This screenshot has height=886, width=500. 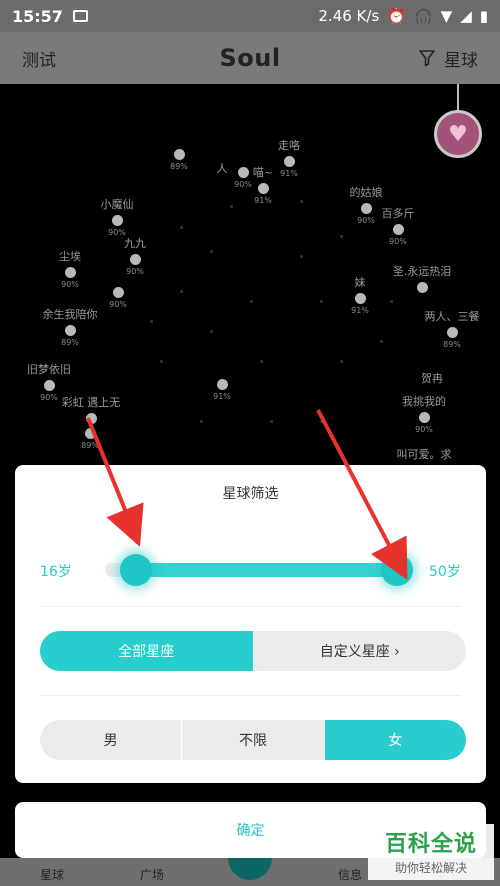 What do you see at coordinates (266, 570) in the screenshot?
I see `age-slider-fill` at bounding box center [266, 570].